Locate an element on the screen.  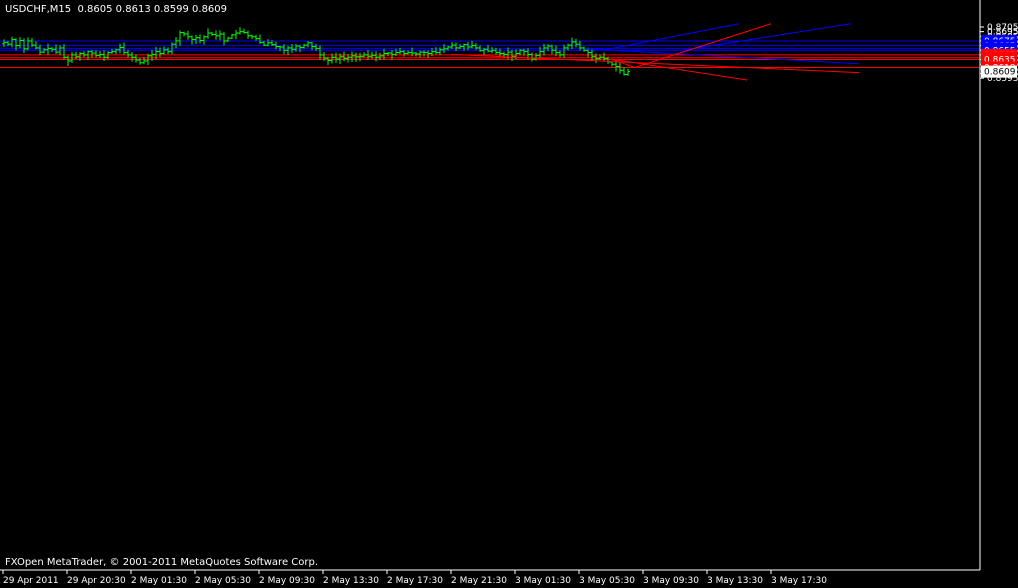
x-tick-label: 2 May 21:30 is located at coordinates (479, 581).